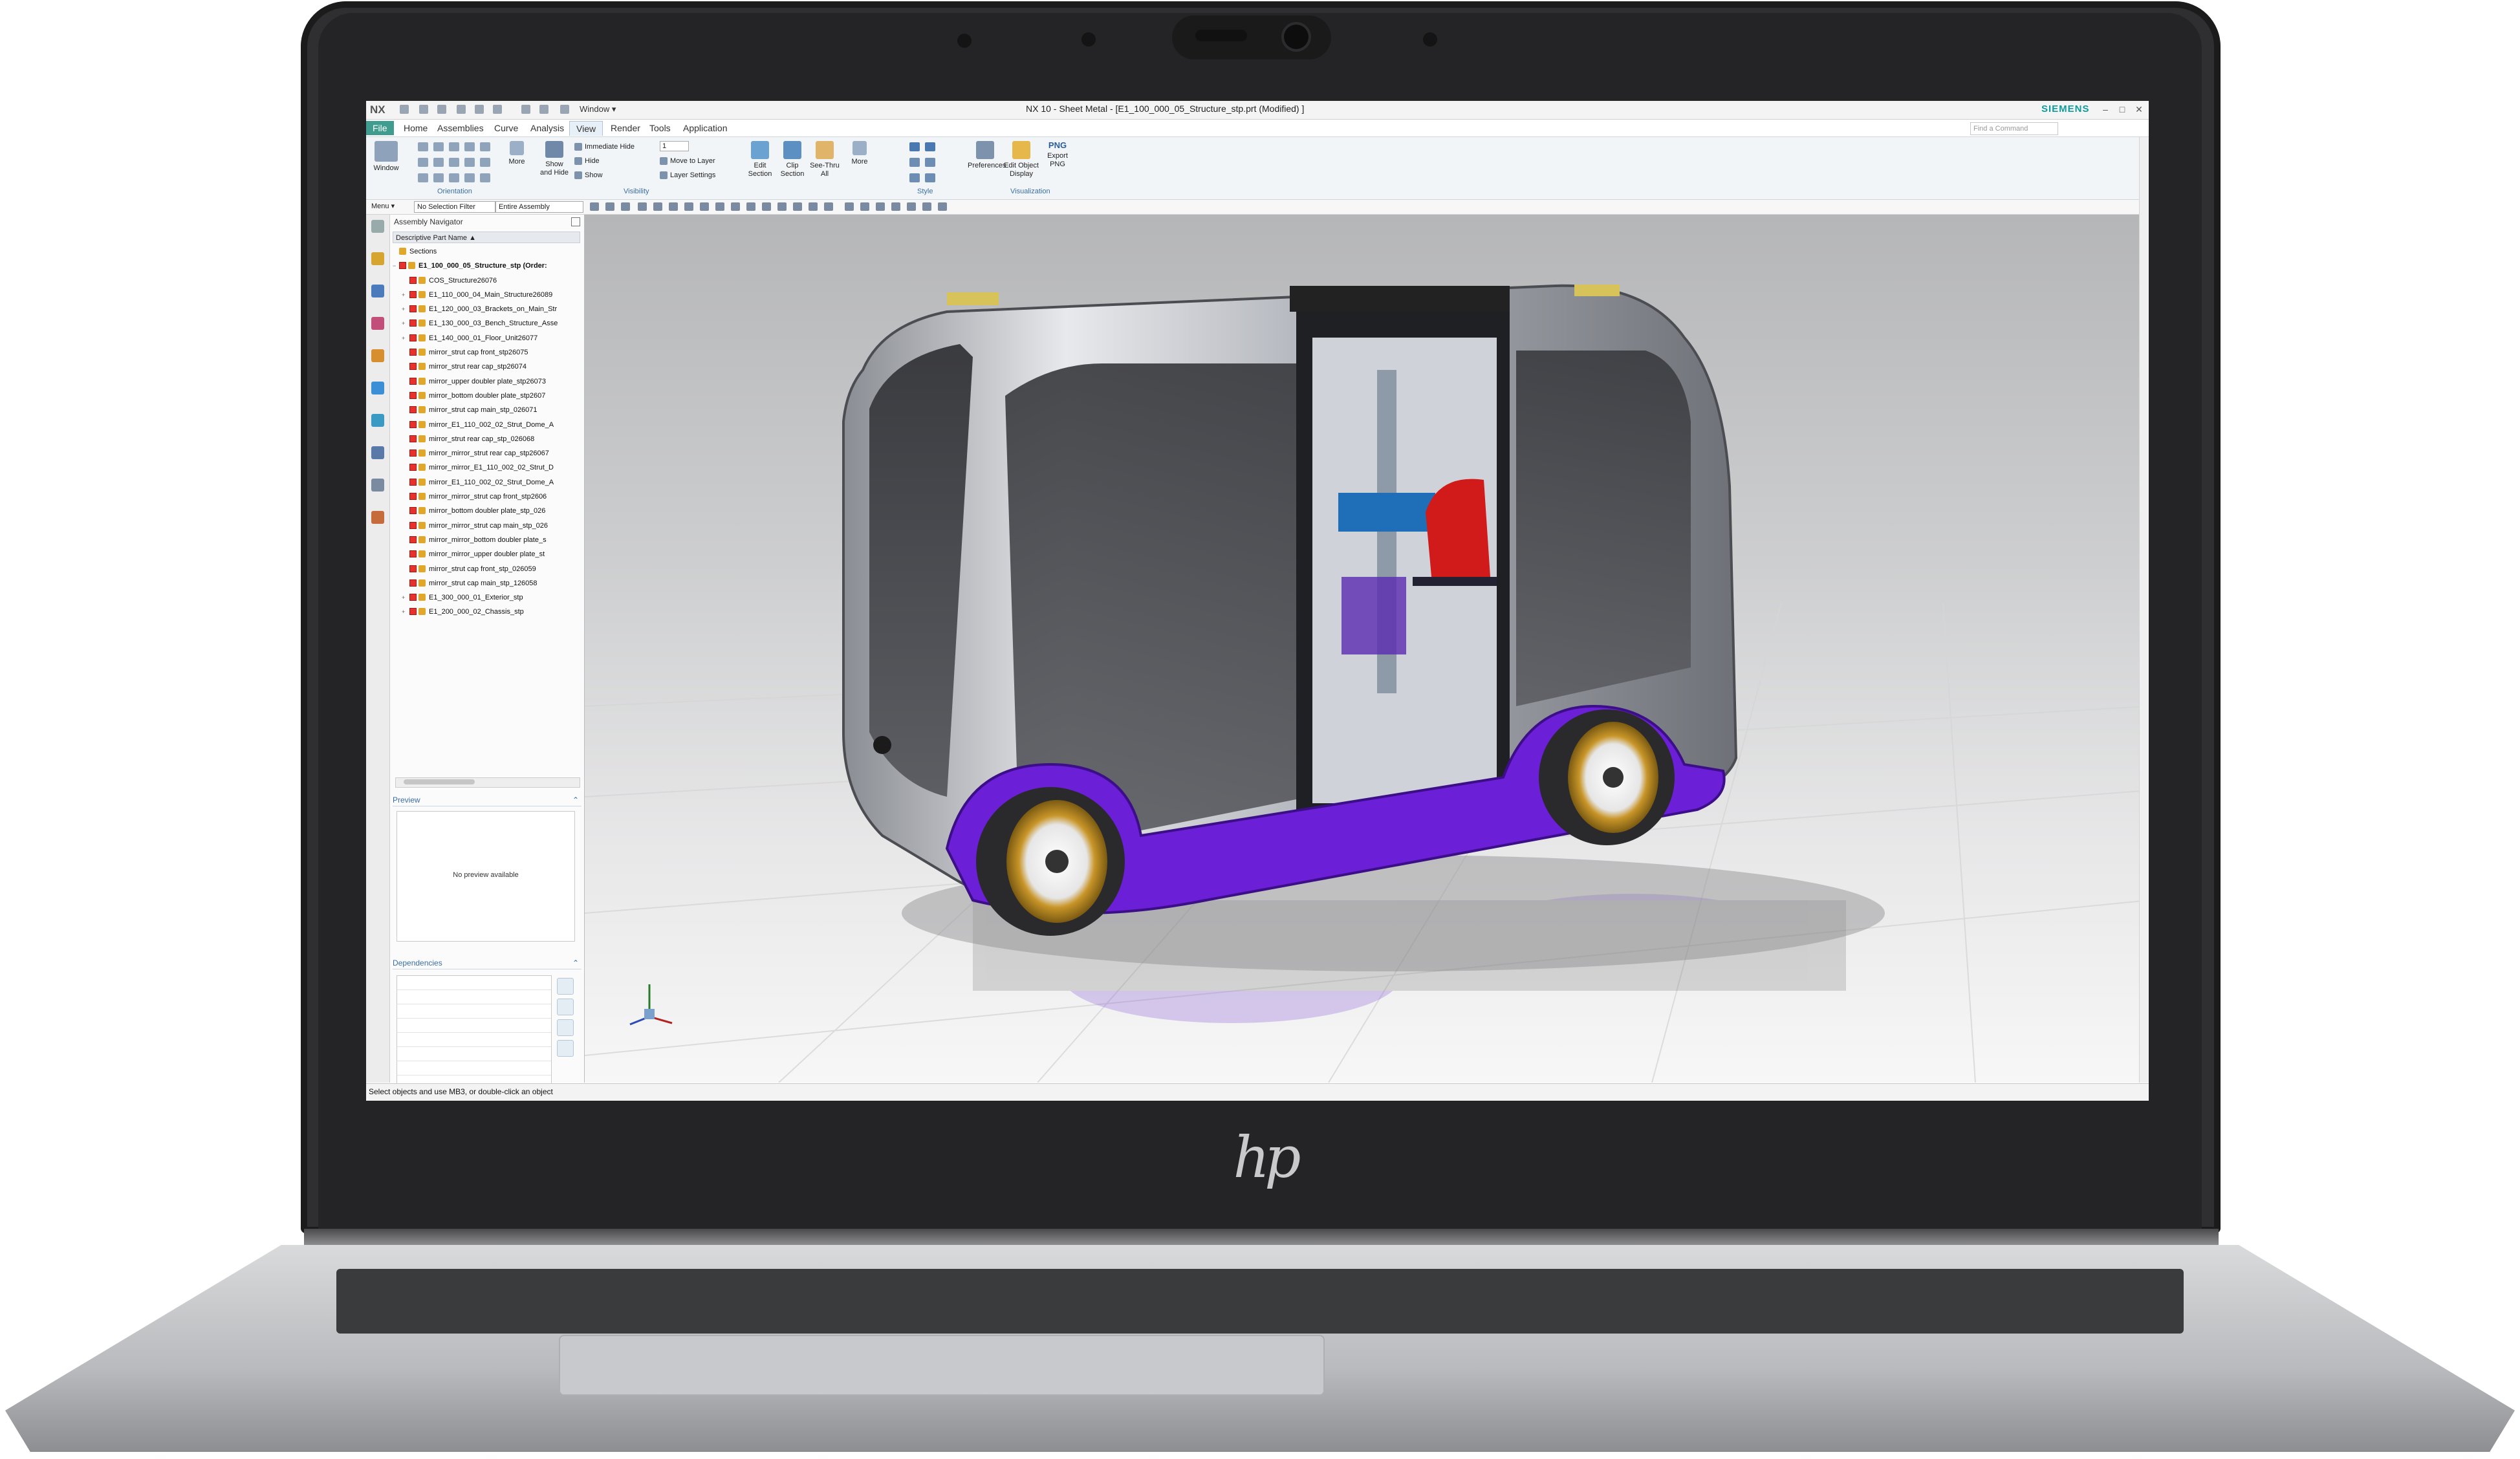 The height and width of the screenshot is (1459, 2520). Describe the element at coordinates (565, 1028) in the screenshot. I see `arrow-left-icon` at that location.